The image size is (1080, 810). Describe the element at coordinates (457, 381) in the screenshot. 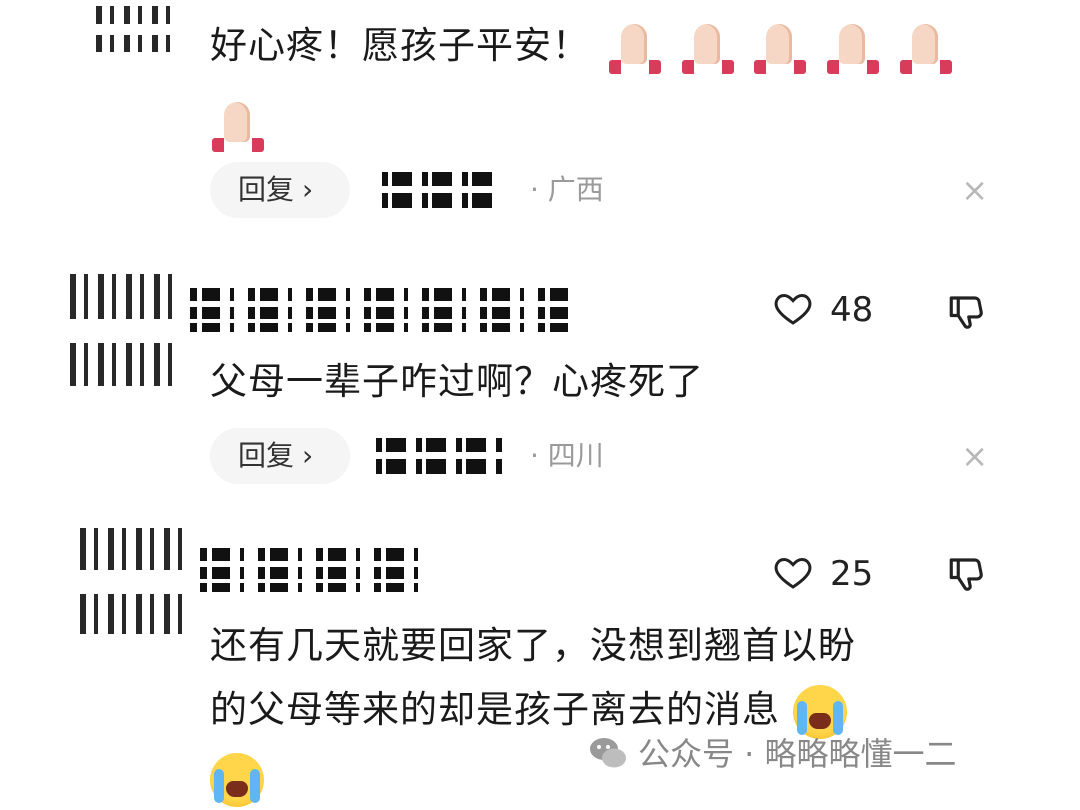

I see `comment-text: 父母一辈子咋过啊？心疼死了` at that location.